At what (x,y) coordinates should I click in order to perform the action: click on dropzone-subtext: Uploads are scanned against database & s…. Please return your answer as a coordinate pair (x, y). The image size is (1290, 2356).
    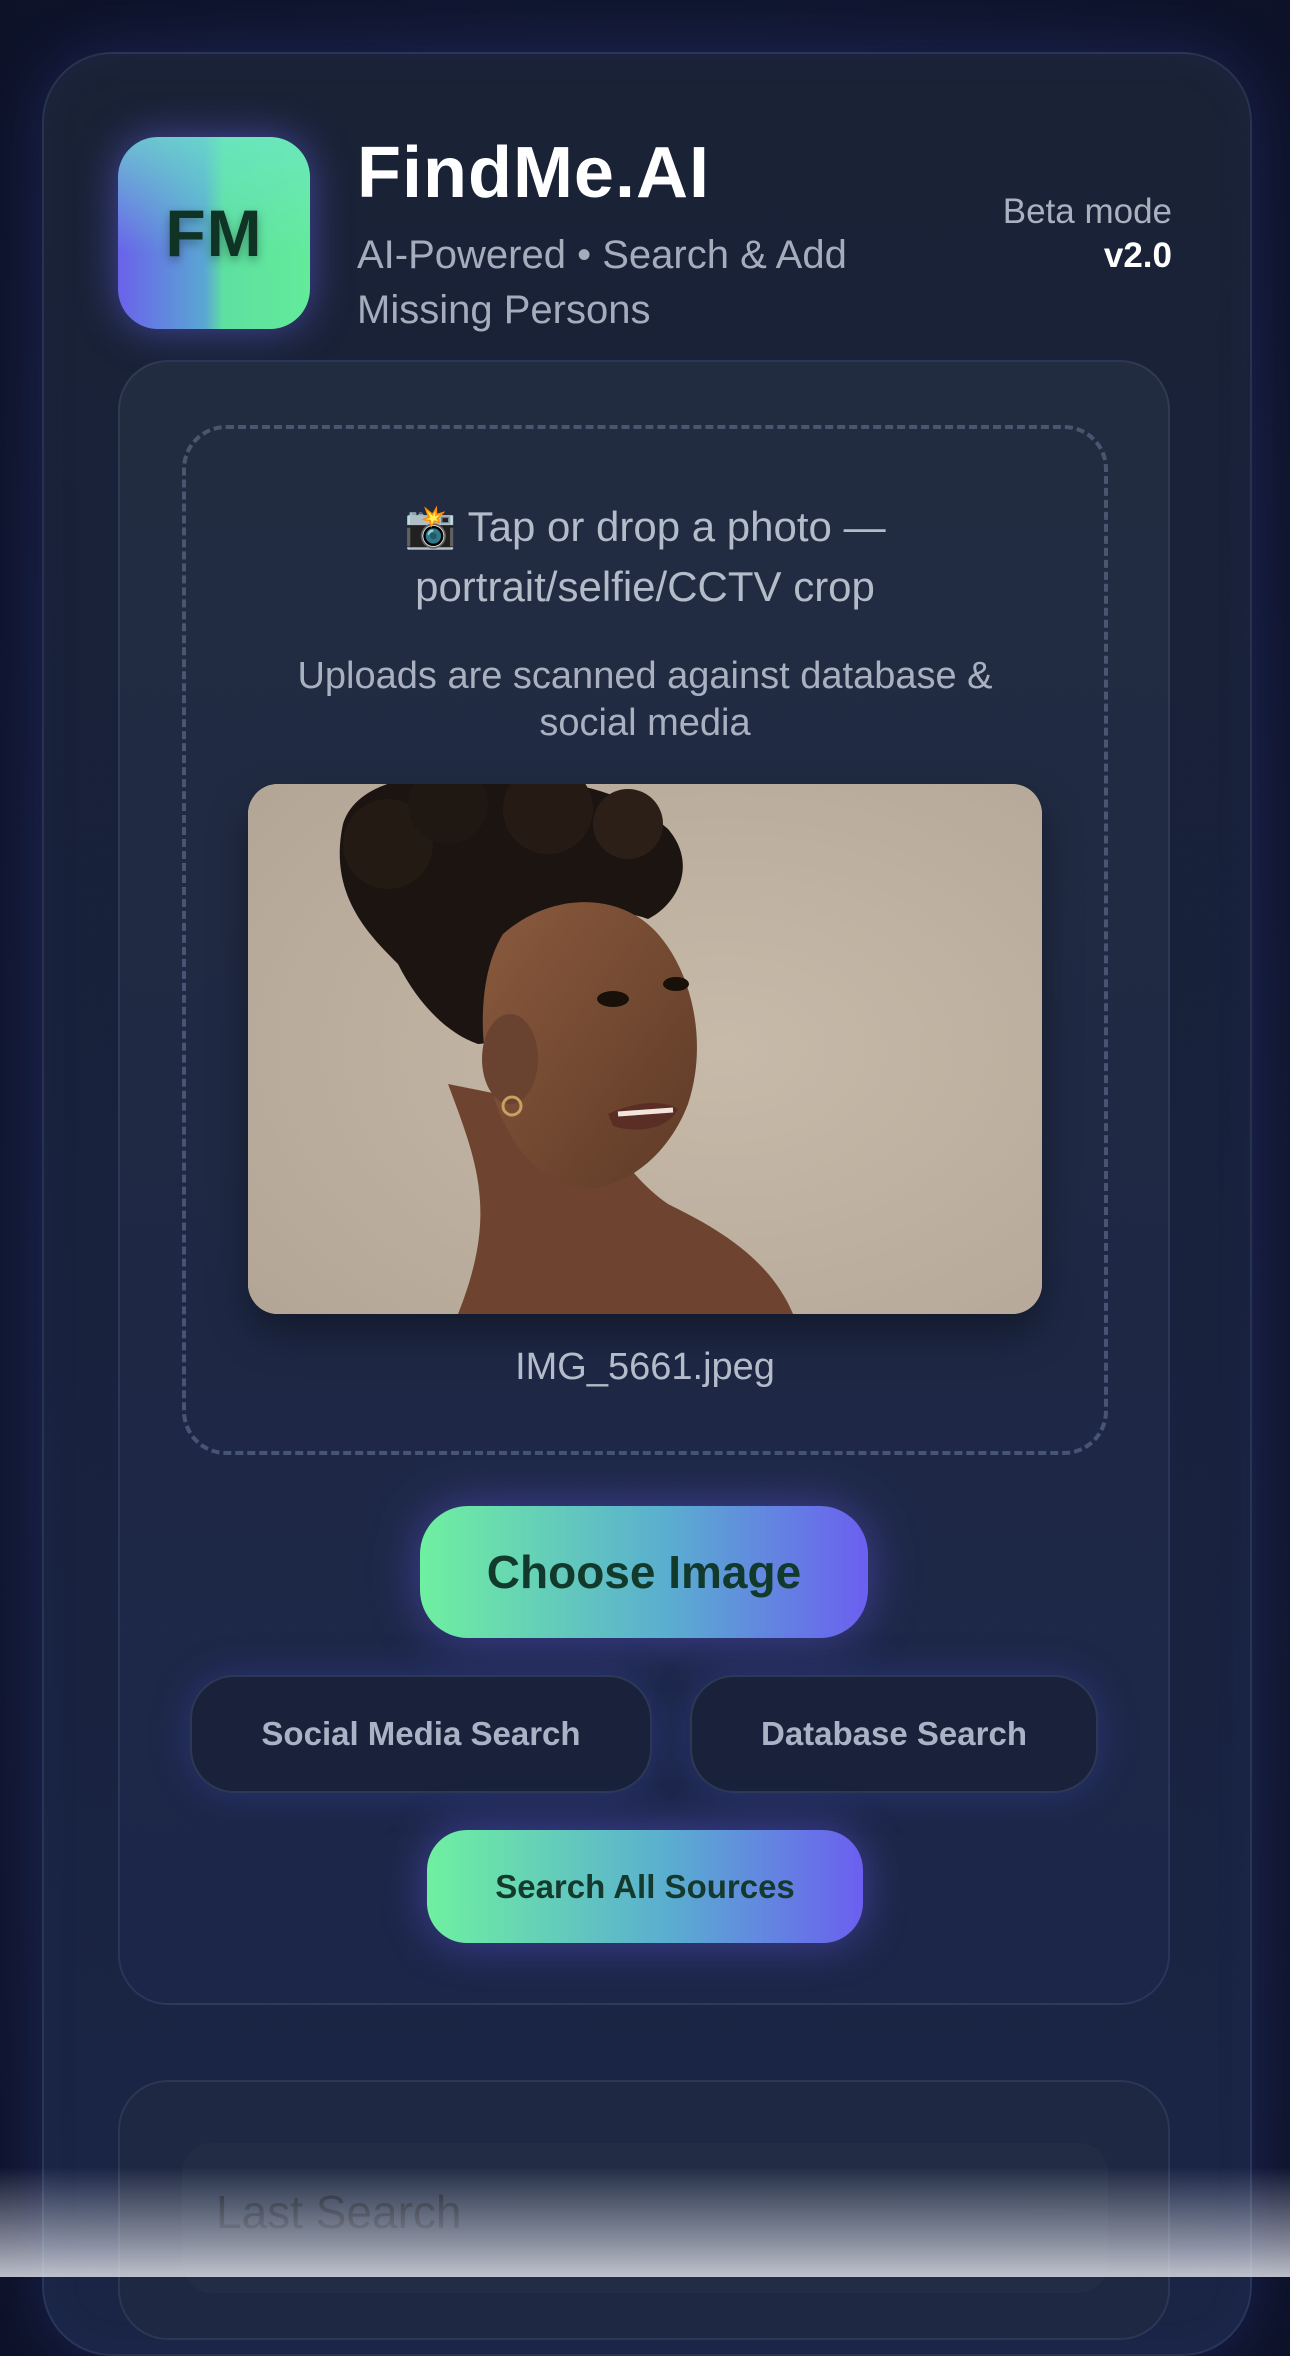
    Looking at the image, I should click on (645, 699).